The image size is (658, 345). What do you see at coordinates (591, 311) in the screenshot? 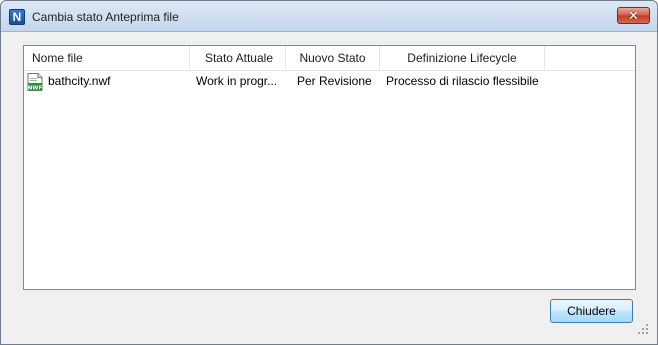
I see `close-button: Chiudere` at bounding box center [591, 311].